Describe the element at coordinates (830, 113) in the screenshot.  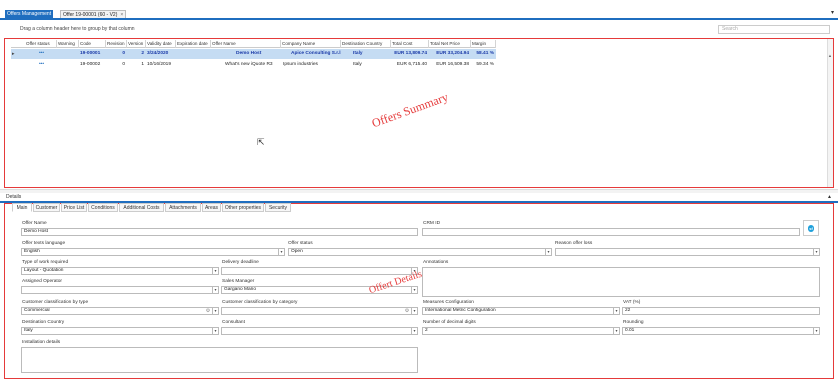
I see `vertical-scrollbar: ▲` at that location.